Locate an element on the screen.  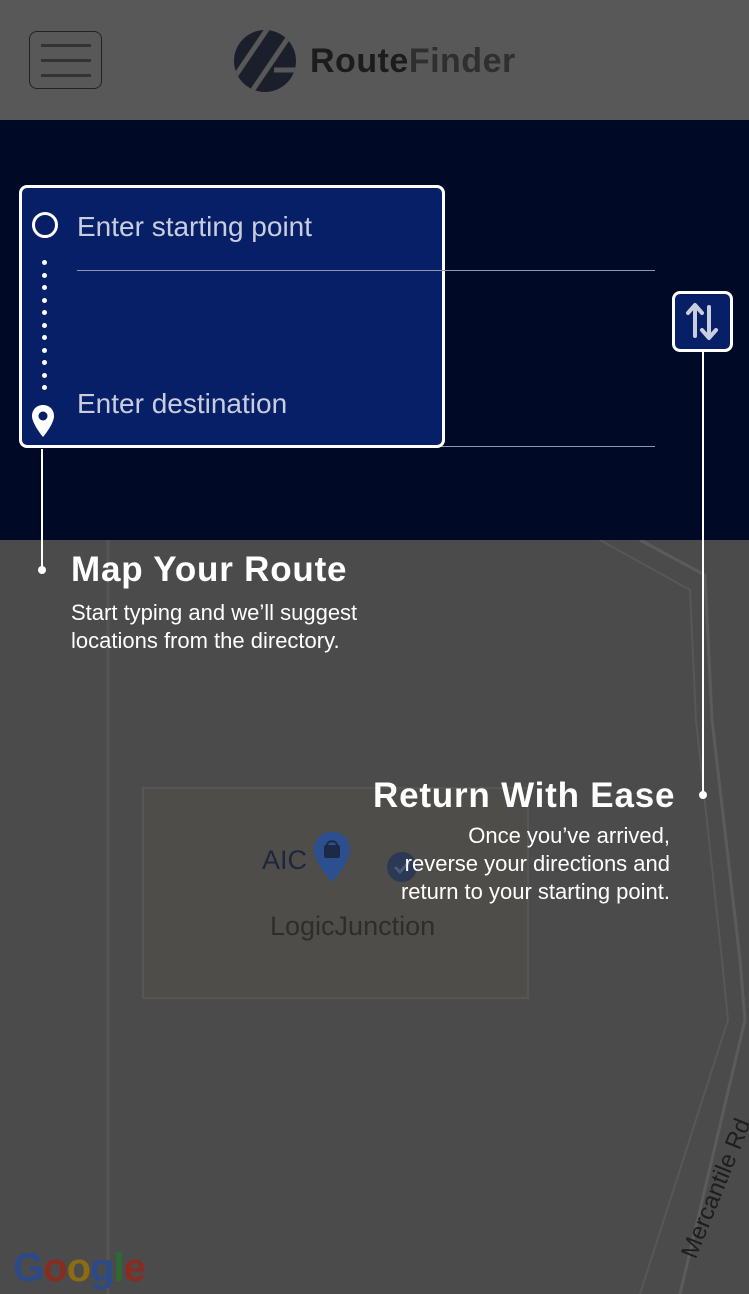
start-underline is located at coordinates (366, 270).